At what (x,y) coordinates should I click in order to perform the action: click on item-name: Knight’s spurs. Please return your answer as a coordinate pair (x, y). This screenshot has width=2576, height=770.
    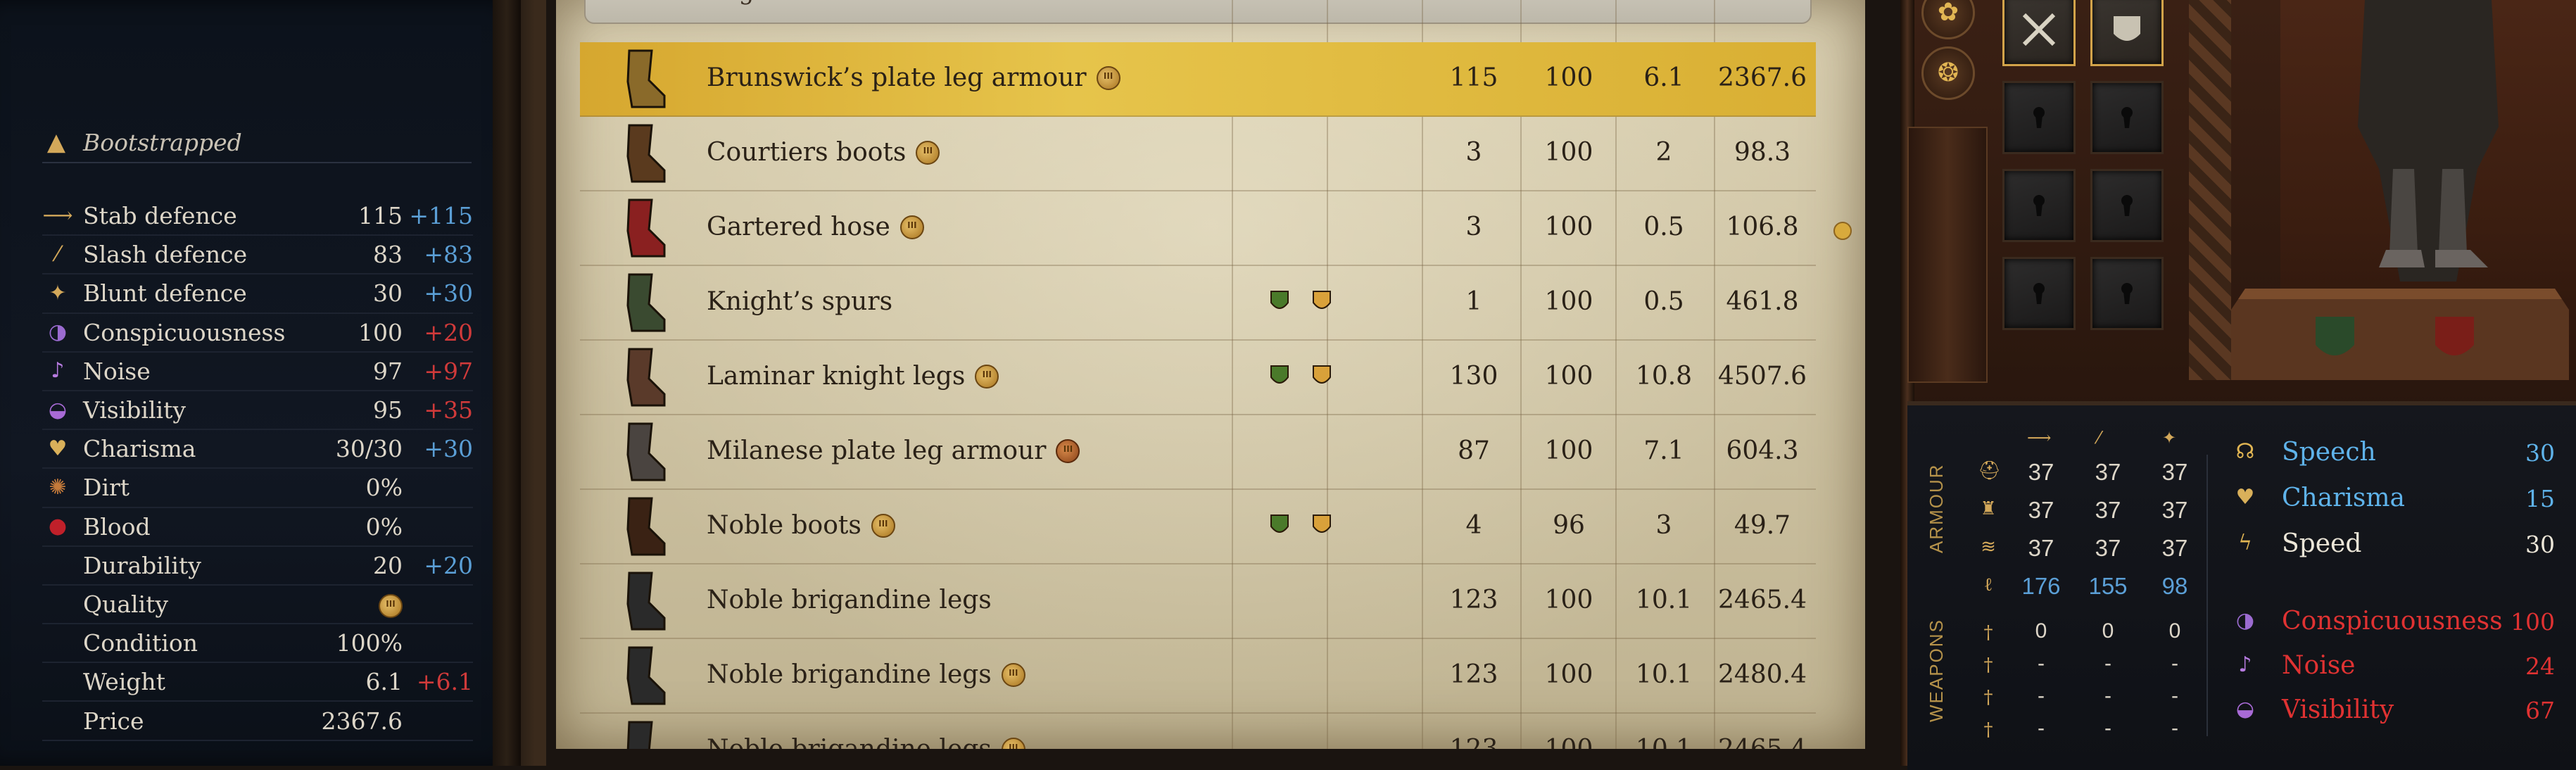
    Looking at the image, I should click on (799, 301).